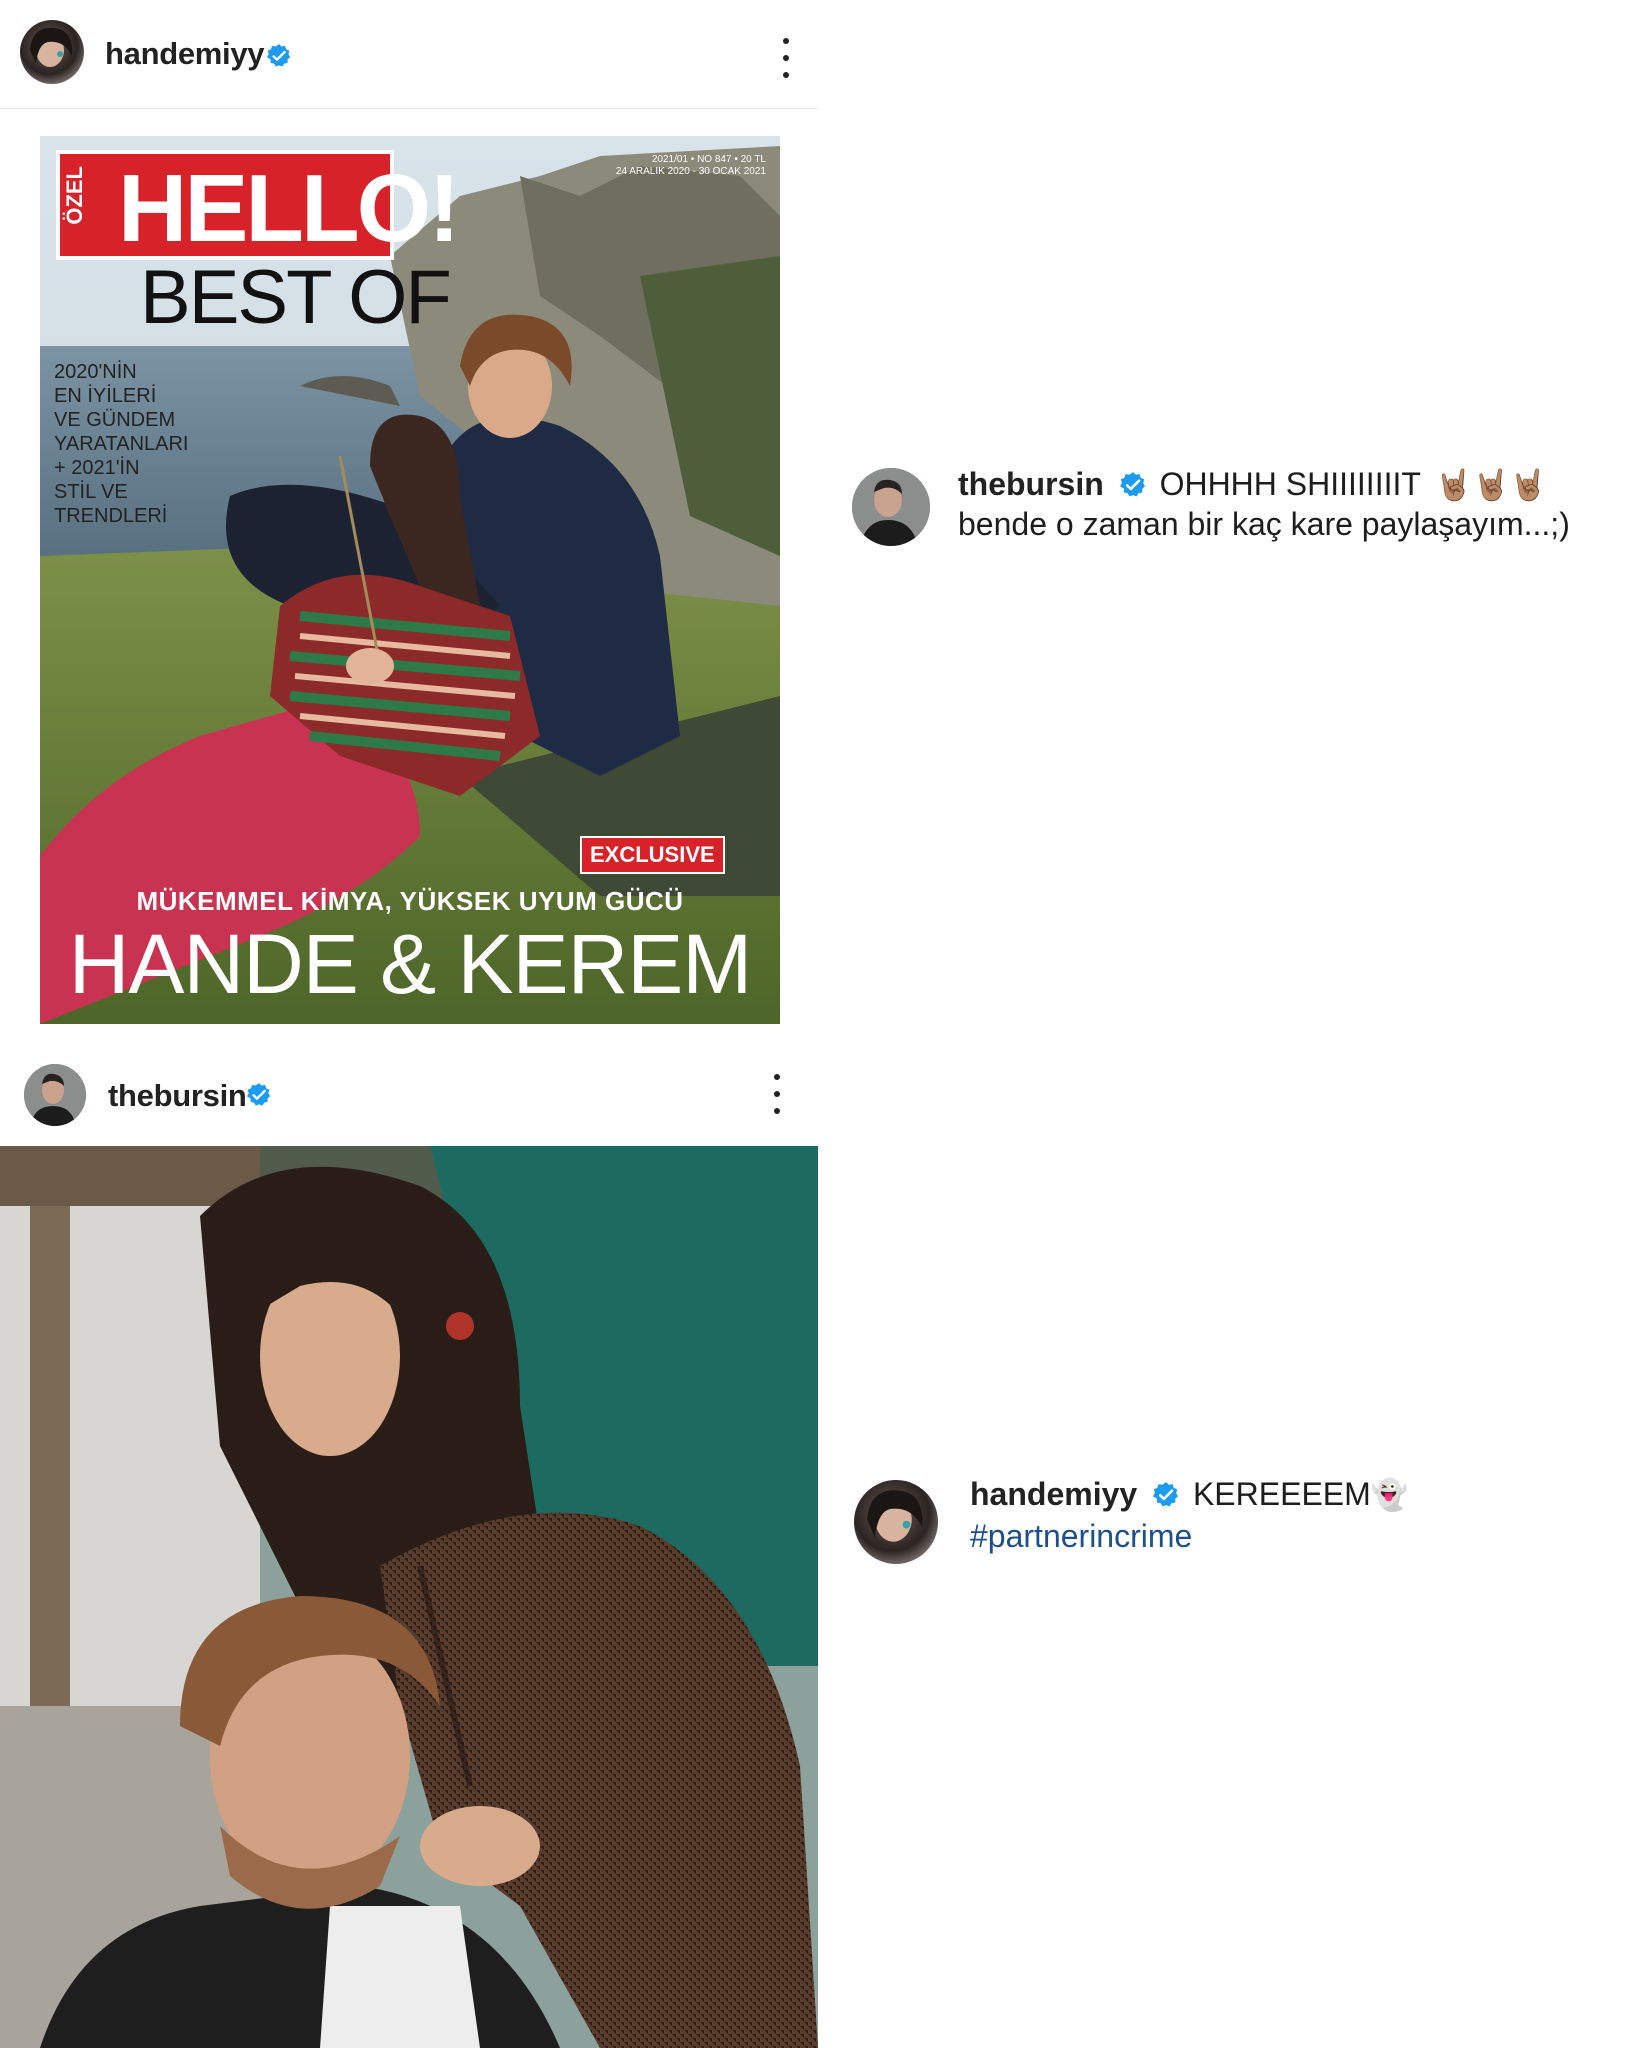  Describe the element at coordinates (460, 1326) in the screenshot. I see `earring` at that location.